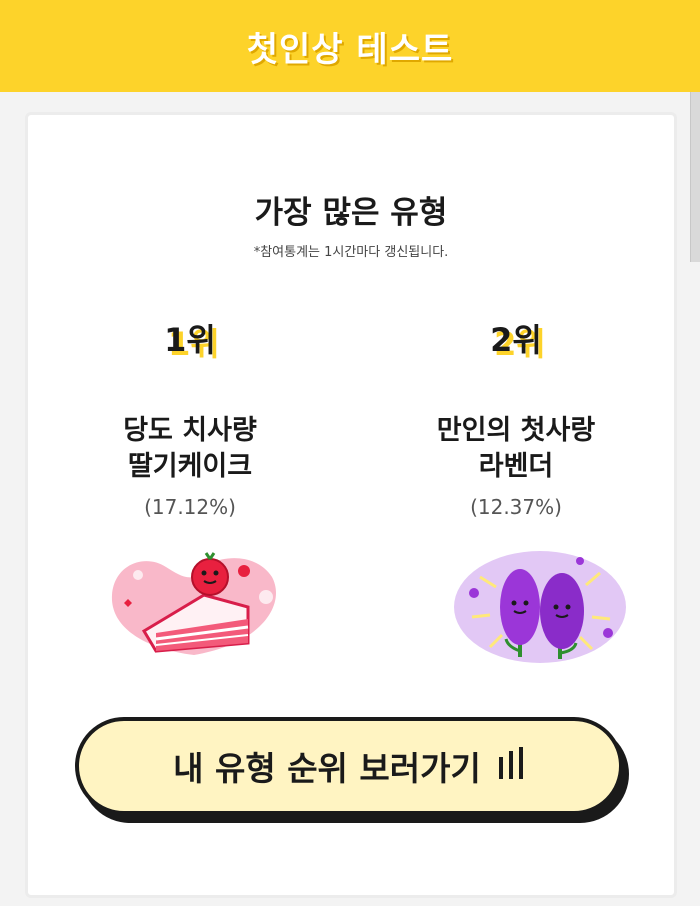 Image resolution: width=700 pixels, height=906 pixels. Describe the element at coordinates (190, 340) in the screenshot. I see `rank-badge: 1위` at that location.